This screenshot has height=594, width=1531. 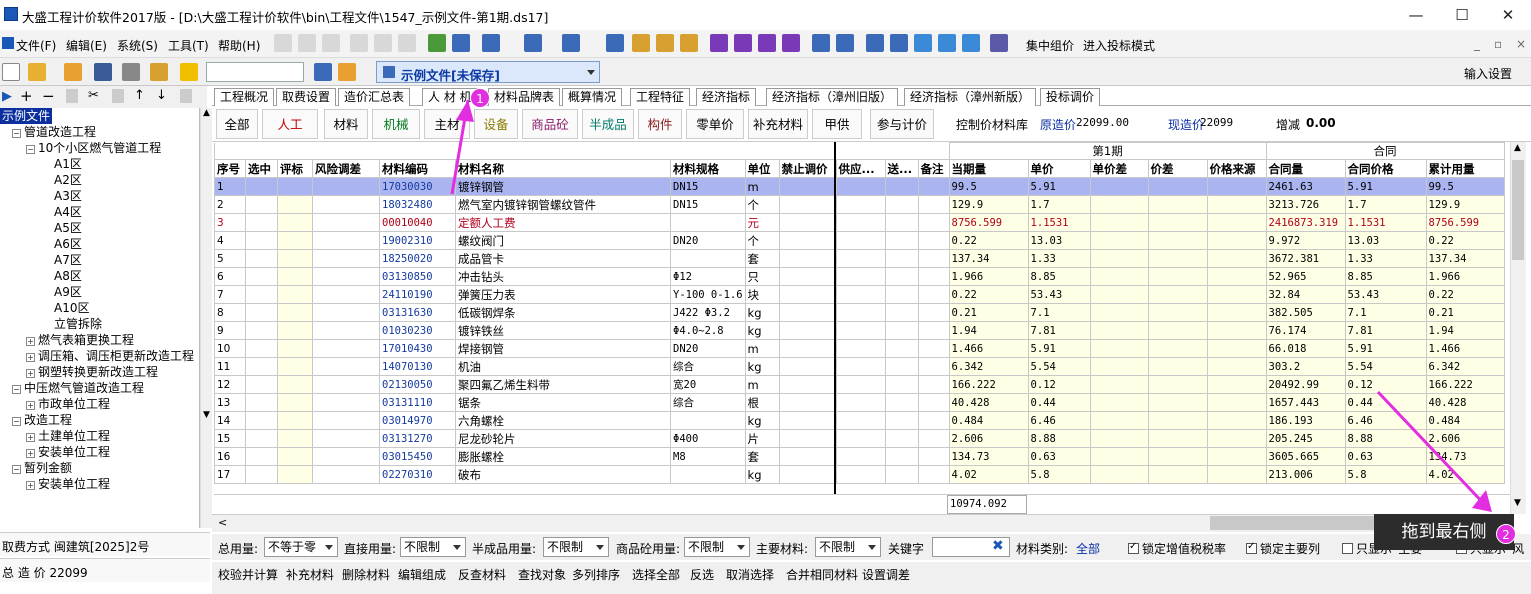 I want to click on tree-node: − 中压燃气管道改造工程, so click(x=78, y=388).